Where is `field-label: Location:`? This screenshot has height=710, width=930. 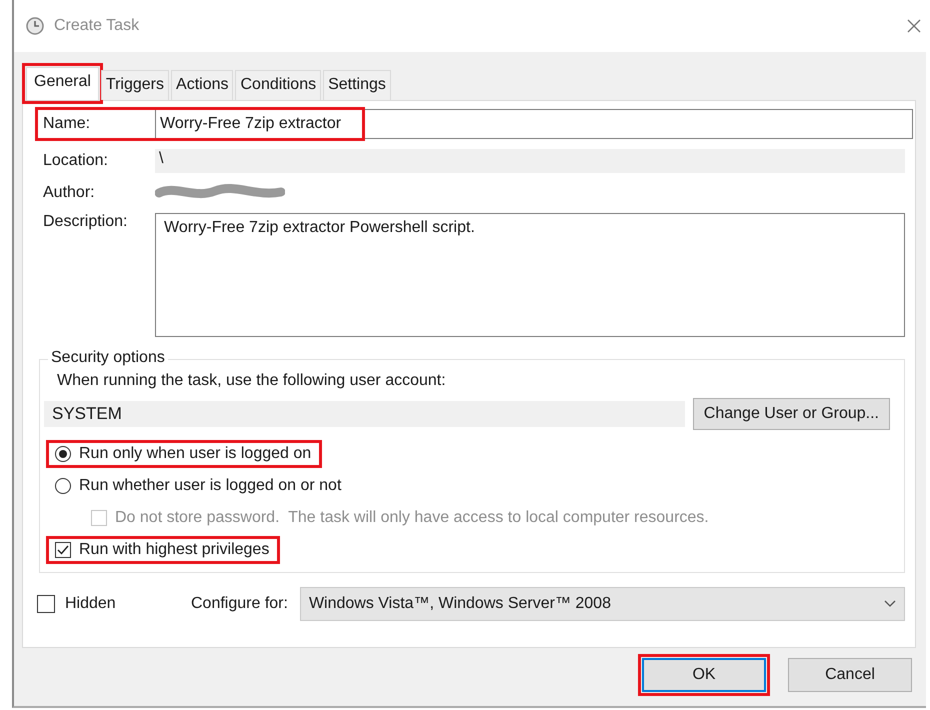 field-label: Location: is located at coordinates (75, 161).